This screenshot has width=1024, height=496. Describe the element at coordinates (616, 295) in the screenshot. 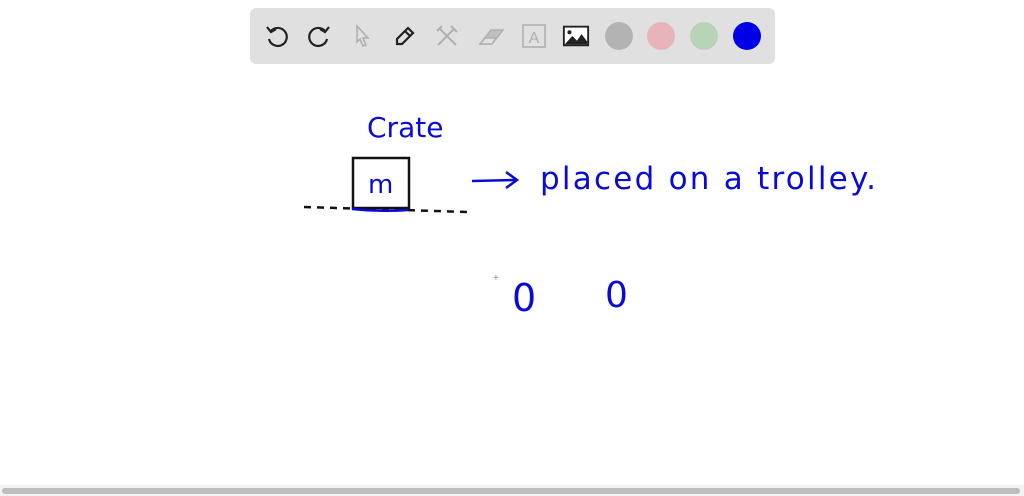

I see `zero-2: 0` at that location.